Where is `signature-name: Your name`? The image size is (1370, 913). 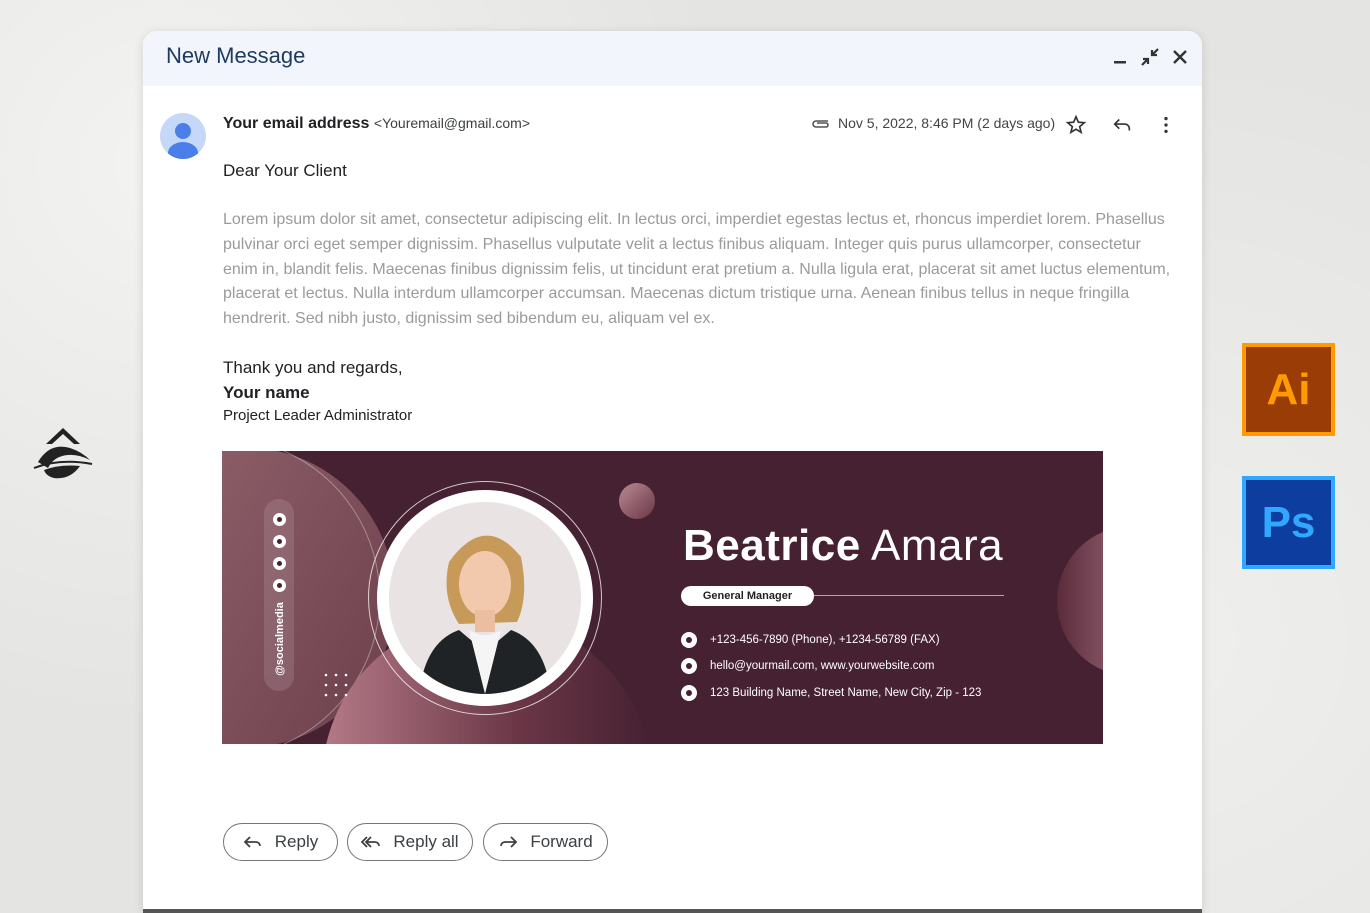
signature-name: Your name is located at coordinates (266, 392).